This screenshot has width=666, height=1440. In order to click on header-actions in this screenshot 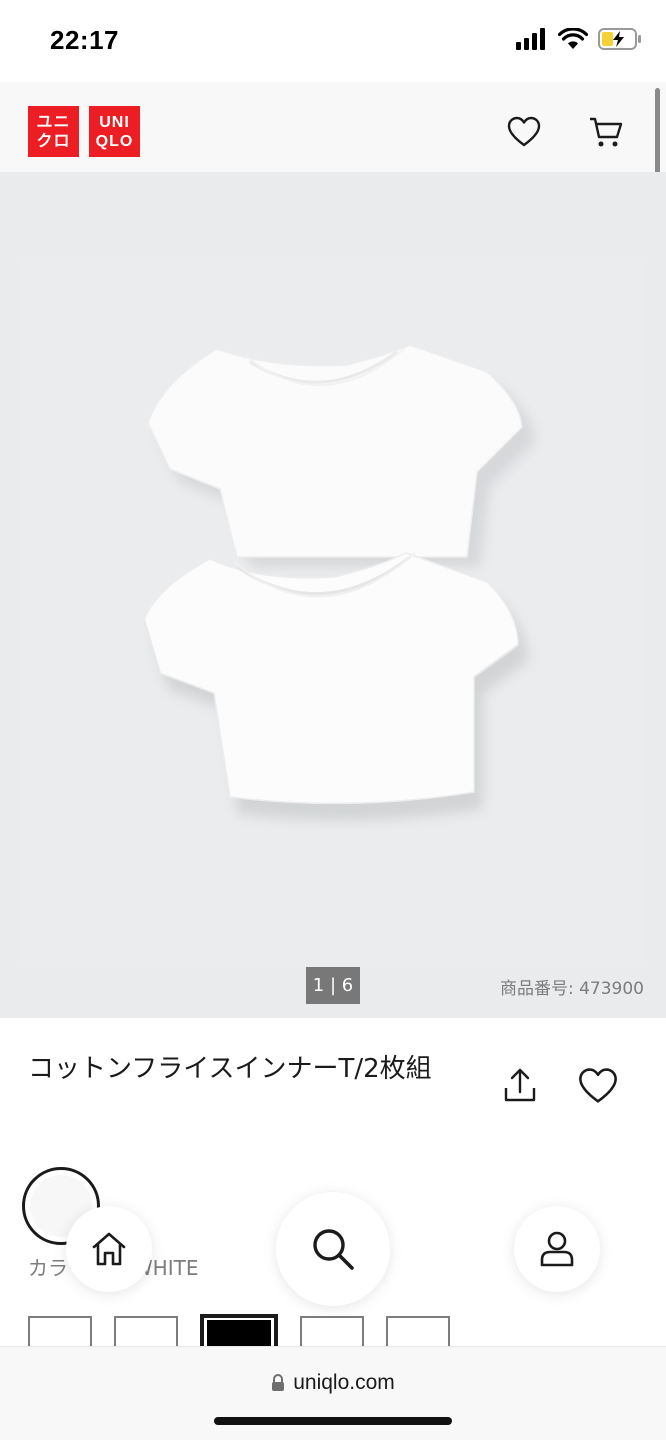, I will do `click(565, 132)`.